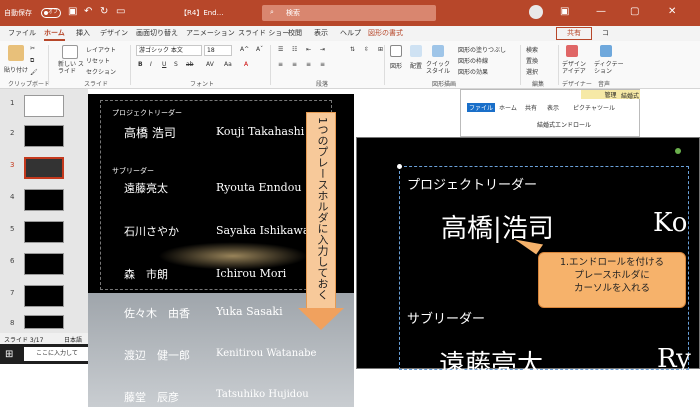 Image resolution: width=700 pixels, height=407 pixels. What do you see at coordinates (553, 107) in the screenshot?
I see `explorer-tab-view: 表示` at bounding box center [553, 107].